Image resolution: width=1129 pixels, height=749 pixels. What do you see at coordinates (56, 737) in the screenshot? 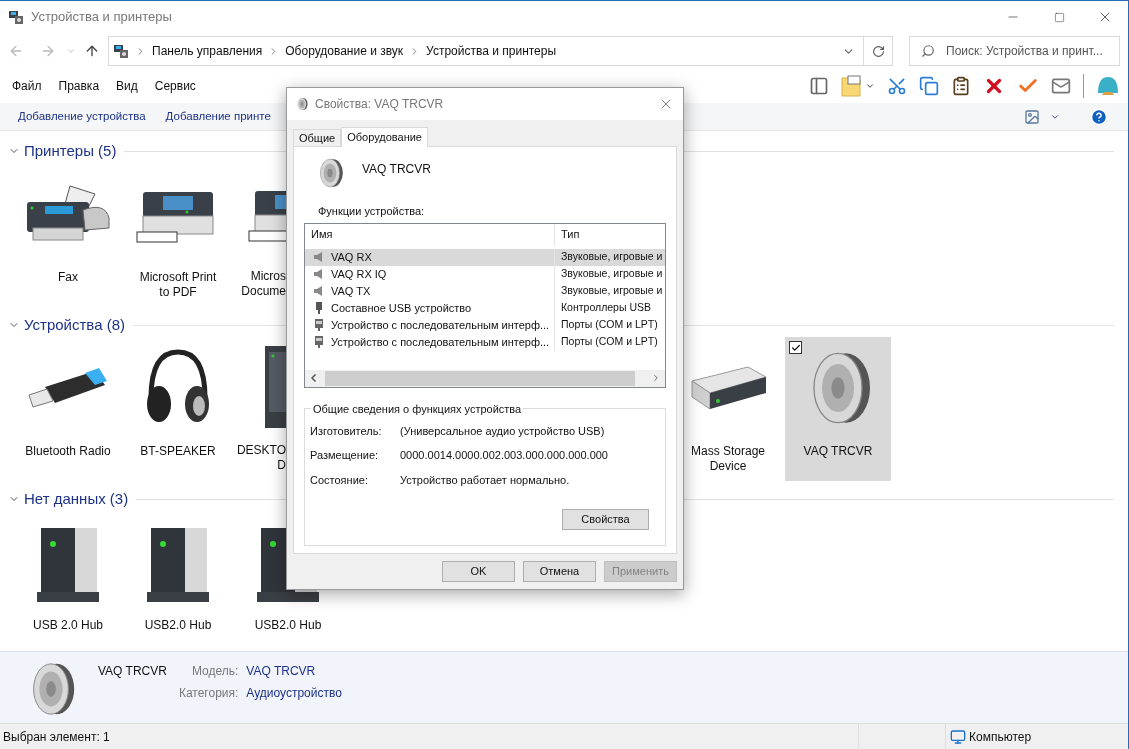
I see `status-text: Выбран элемент: 1` at bounding box center [56, 737].